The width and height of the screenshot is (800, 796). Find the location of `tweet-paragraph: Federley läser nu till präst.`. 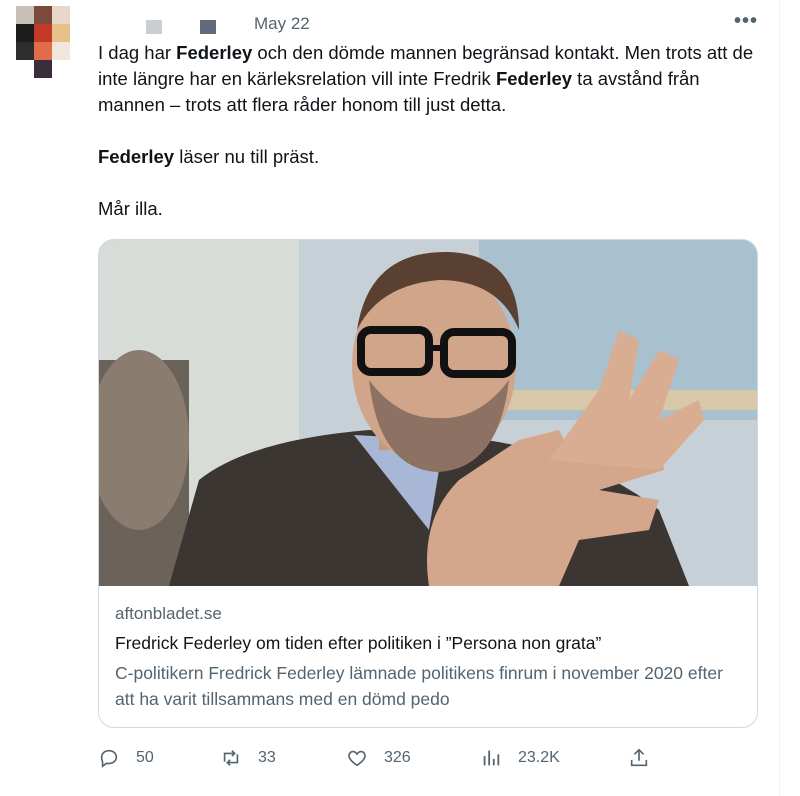

tweet-paragraph: Federley läser nu till präst. is located at coordinates (428, 157).